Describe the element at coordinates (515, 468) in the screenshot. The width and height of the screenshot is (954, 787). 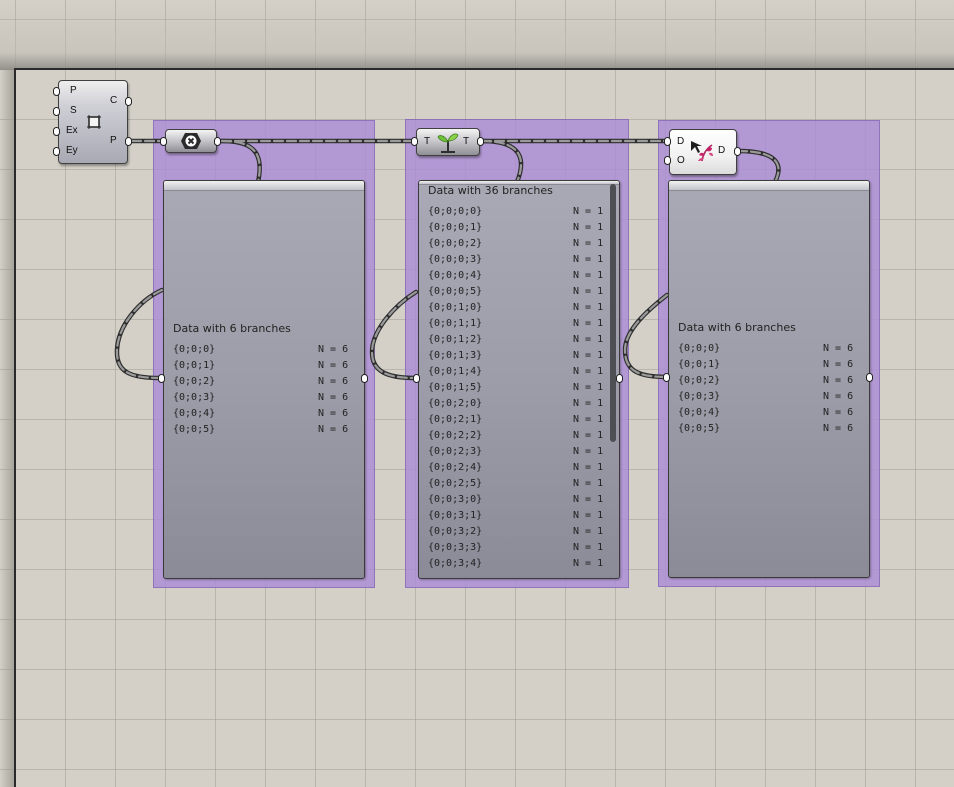
I see `panel-row: {0;0;2;4} N = 1` at that location.